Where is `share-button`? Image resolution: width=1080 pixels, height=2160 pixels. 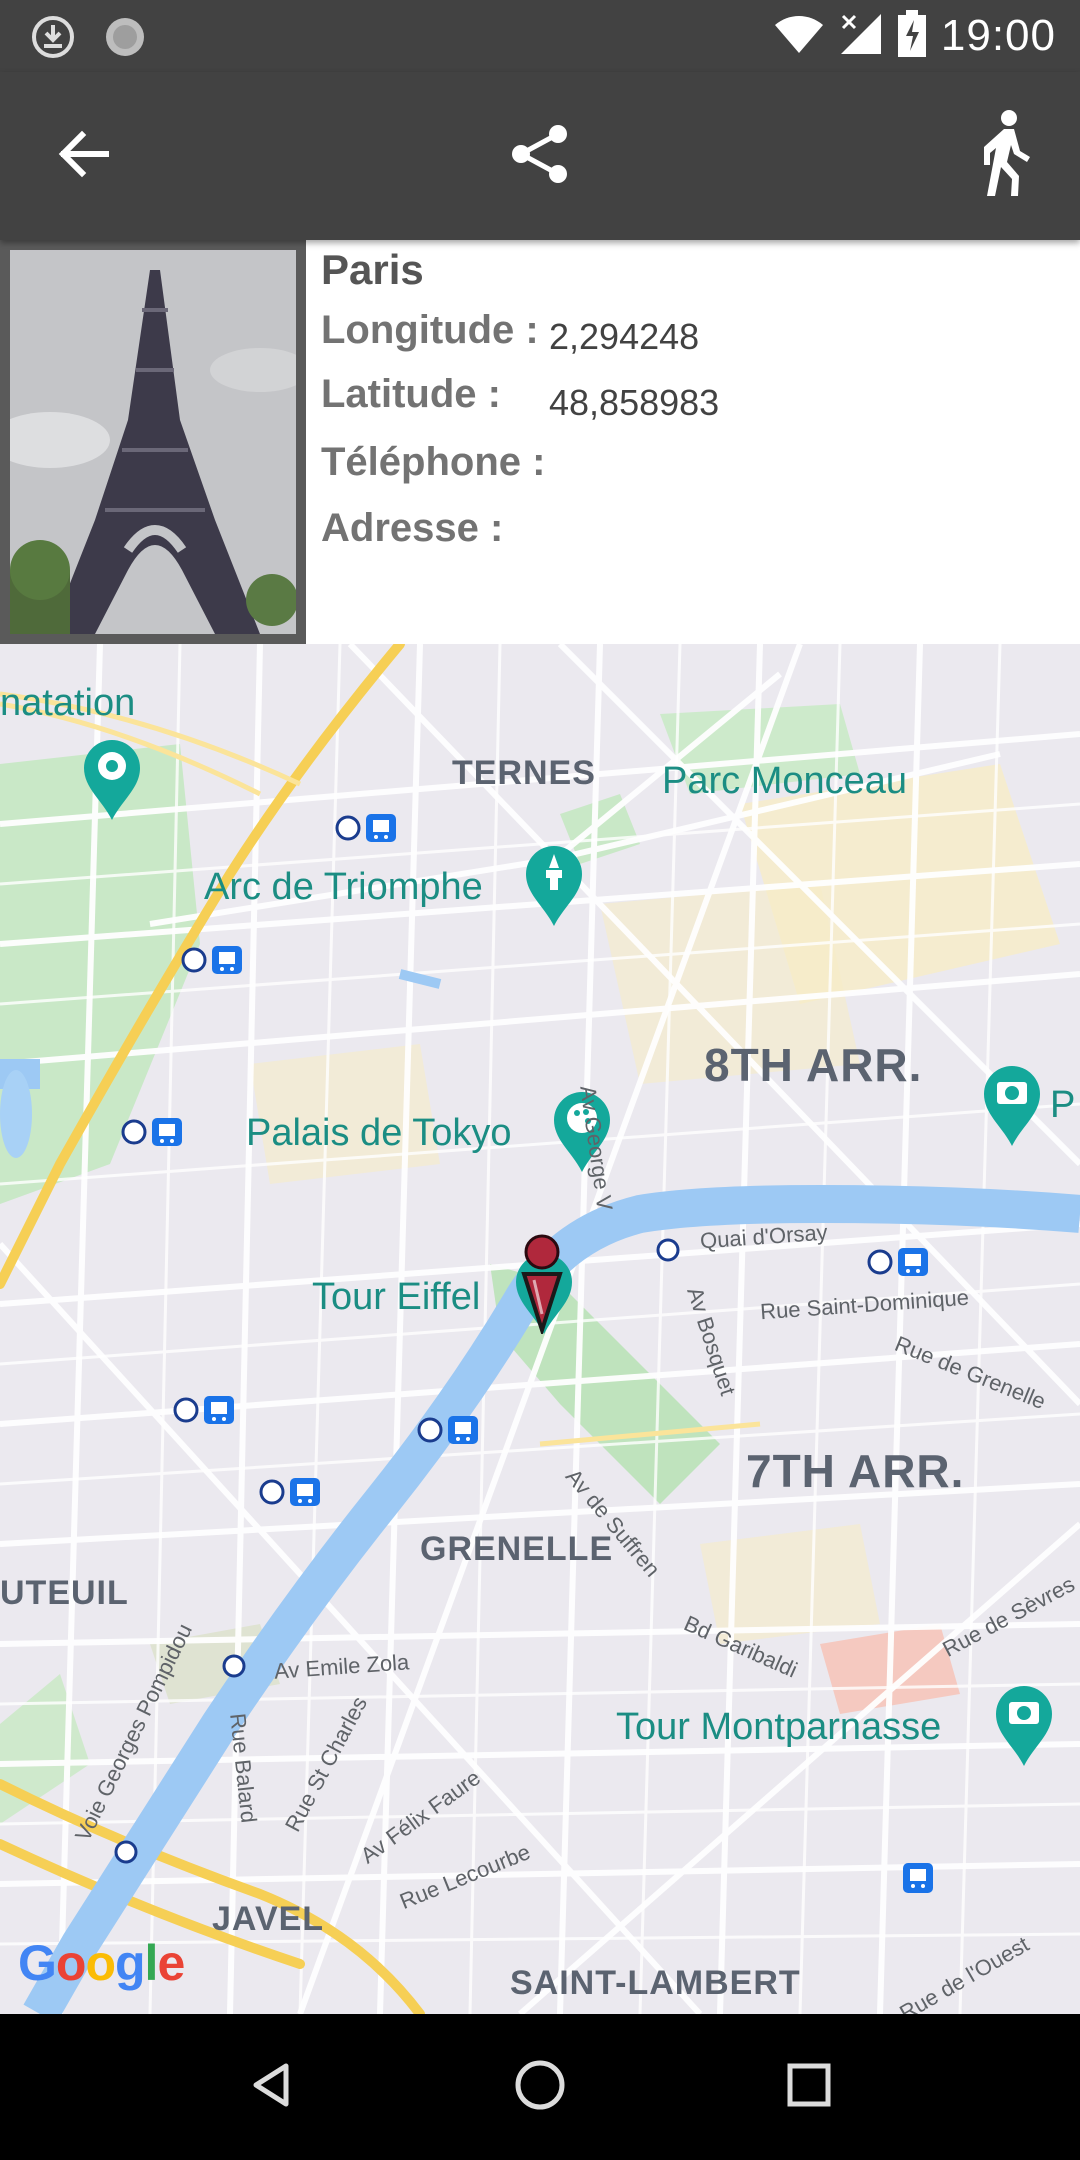 share-button is located at coordinates (540, 156).